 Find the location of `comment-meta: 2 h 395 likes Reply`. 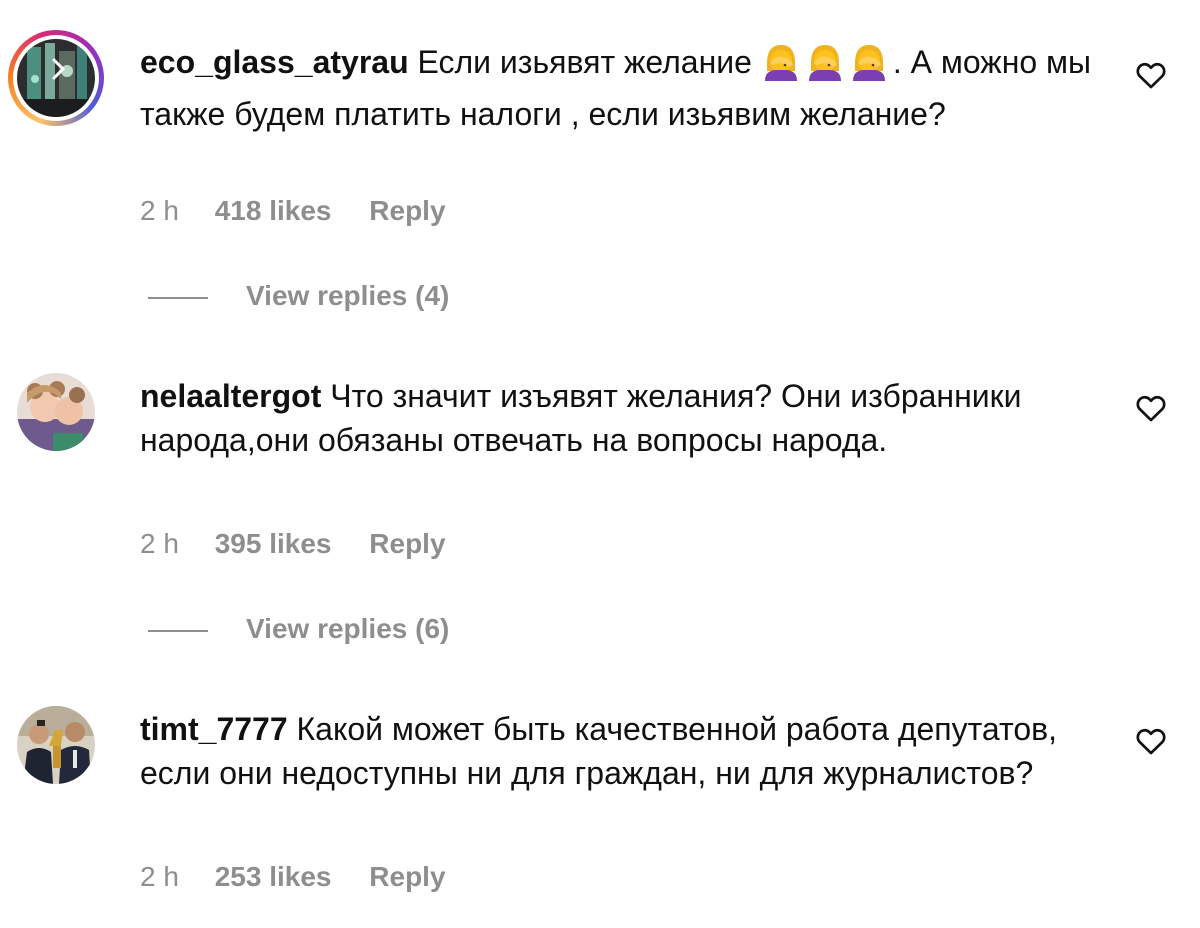

comment-meta: 2 h 395 likes Reply is located at coordinates (293, 544).